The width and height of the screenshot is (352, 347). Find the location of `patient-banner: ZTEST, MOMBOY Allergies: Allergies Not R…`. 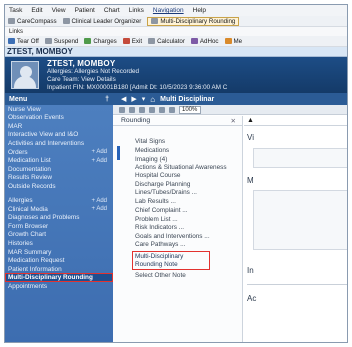

patient-banner: ZTEST, MOMBOY Allergies: Allergies Not R… is located at coordinates (176, 75).